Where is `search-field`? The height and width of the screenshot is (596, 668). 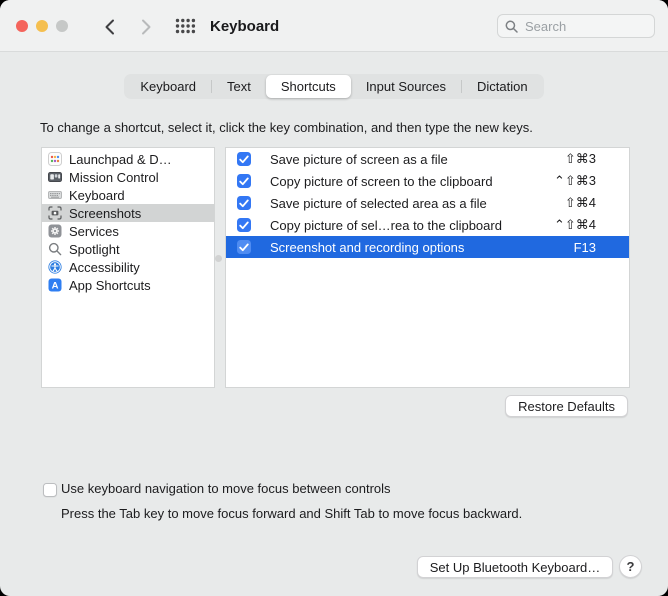 search-field is located at coordinates (576, 26).